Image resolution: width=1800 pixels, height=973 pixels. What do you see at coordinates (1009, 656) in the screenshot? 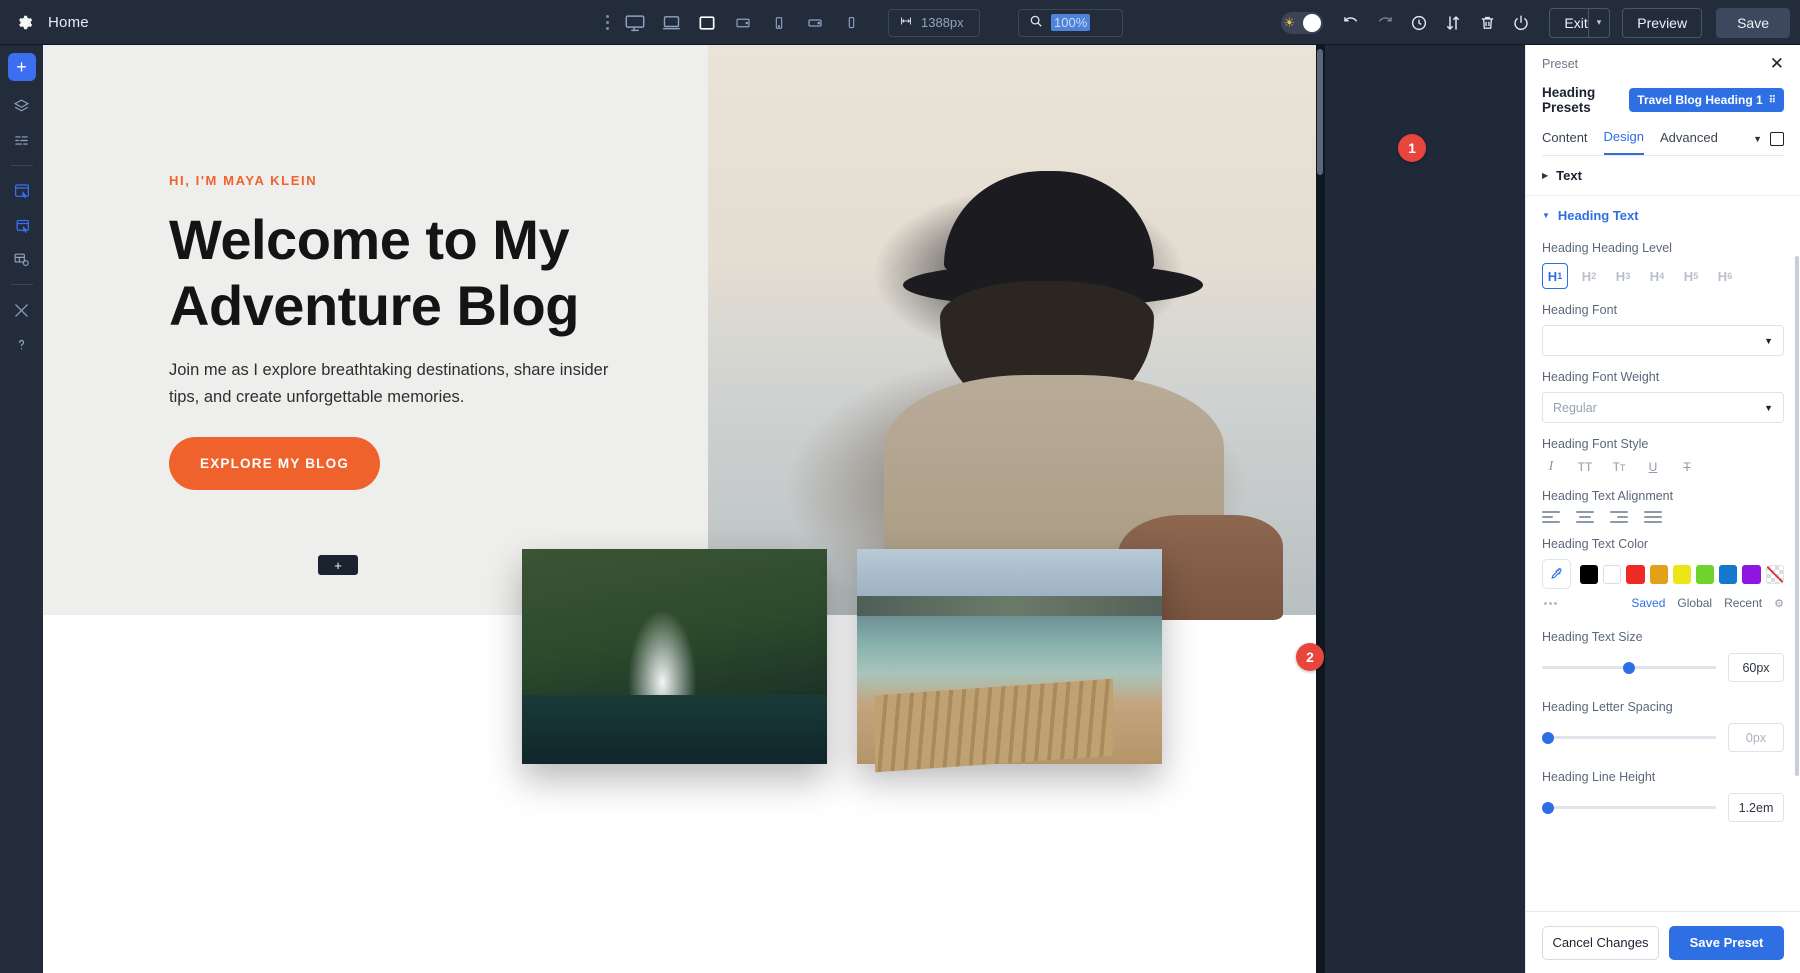
I see `gallery-image-lake-dock` at bounding box center [1009, 656].